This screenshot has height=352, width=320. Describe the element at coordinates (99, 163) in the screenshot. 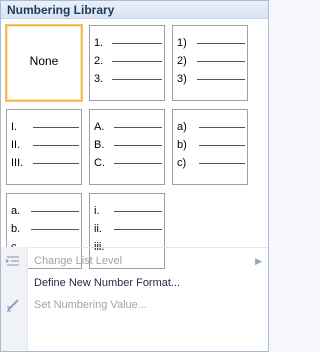

I see `list-number: C.` at that location.